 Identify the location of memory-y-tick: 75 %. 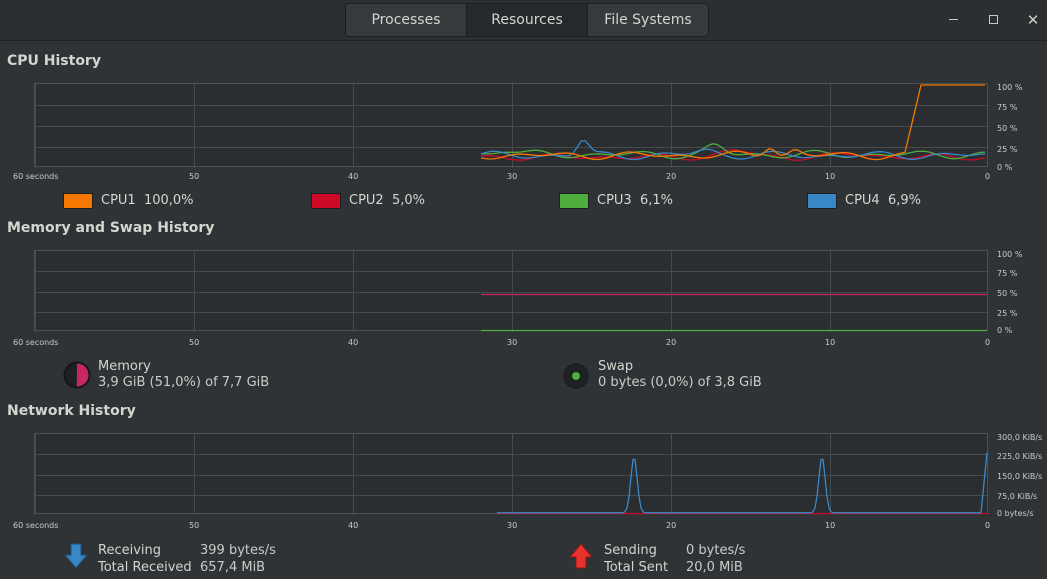
(1007, 273).